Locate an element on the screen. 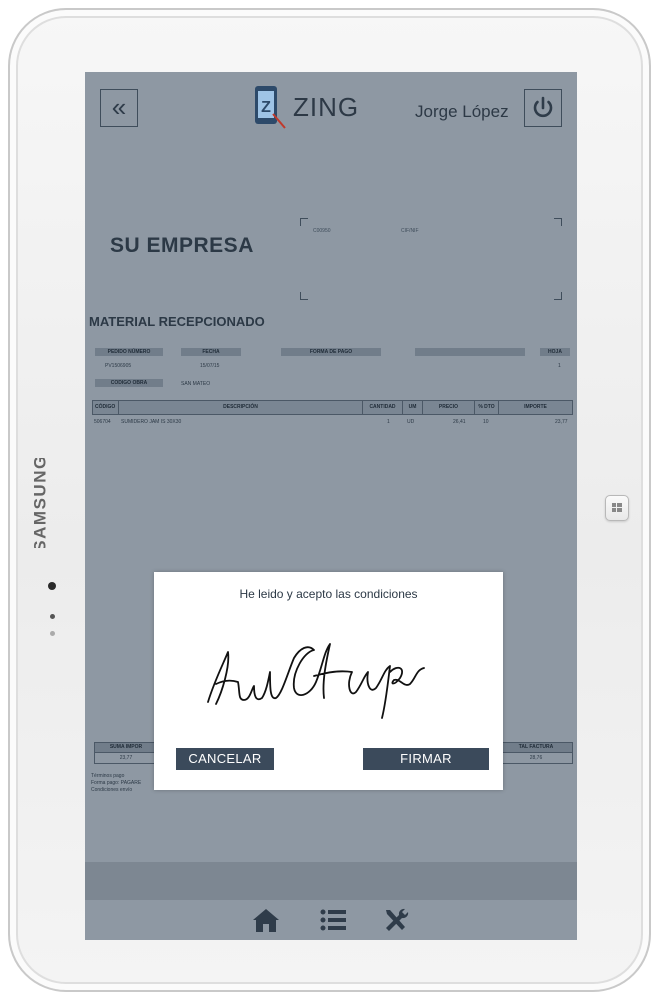  top-bar: « Z ZING Jorge López is located at coordinates (331, 107).